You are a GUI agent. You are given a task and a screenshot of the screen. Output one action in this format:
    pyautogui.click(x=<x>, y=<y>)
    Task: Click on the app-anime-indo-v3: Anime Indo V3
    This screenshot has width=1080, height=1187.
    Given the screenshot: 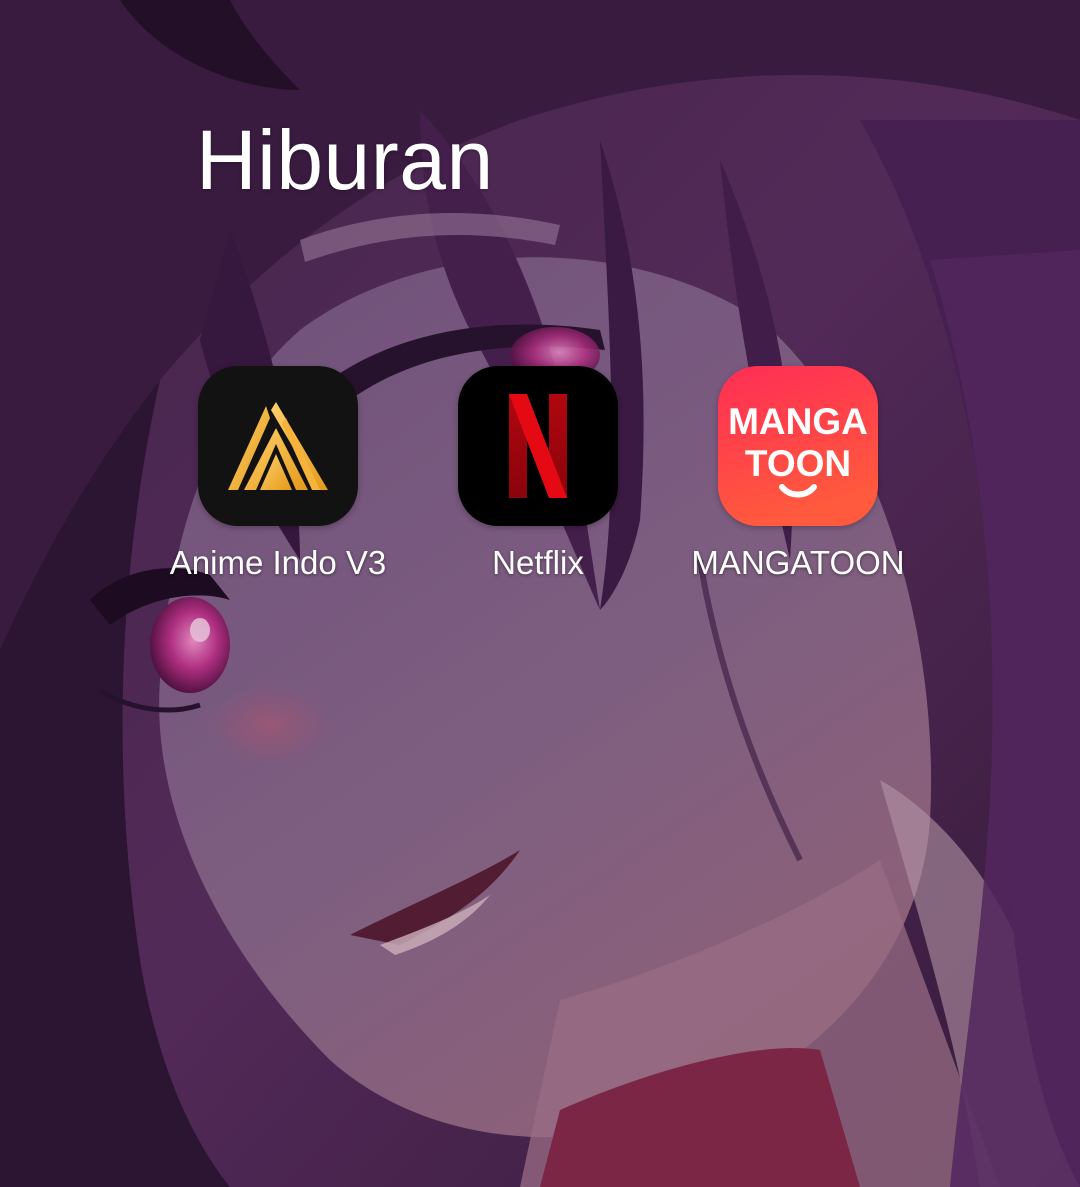 What is the action you would take?
    pyautogui.click(x=278, y=474)
    